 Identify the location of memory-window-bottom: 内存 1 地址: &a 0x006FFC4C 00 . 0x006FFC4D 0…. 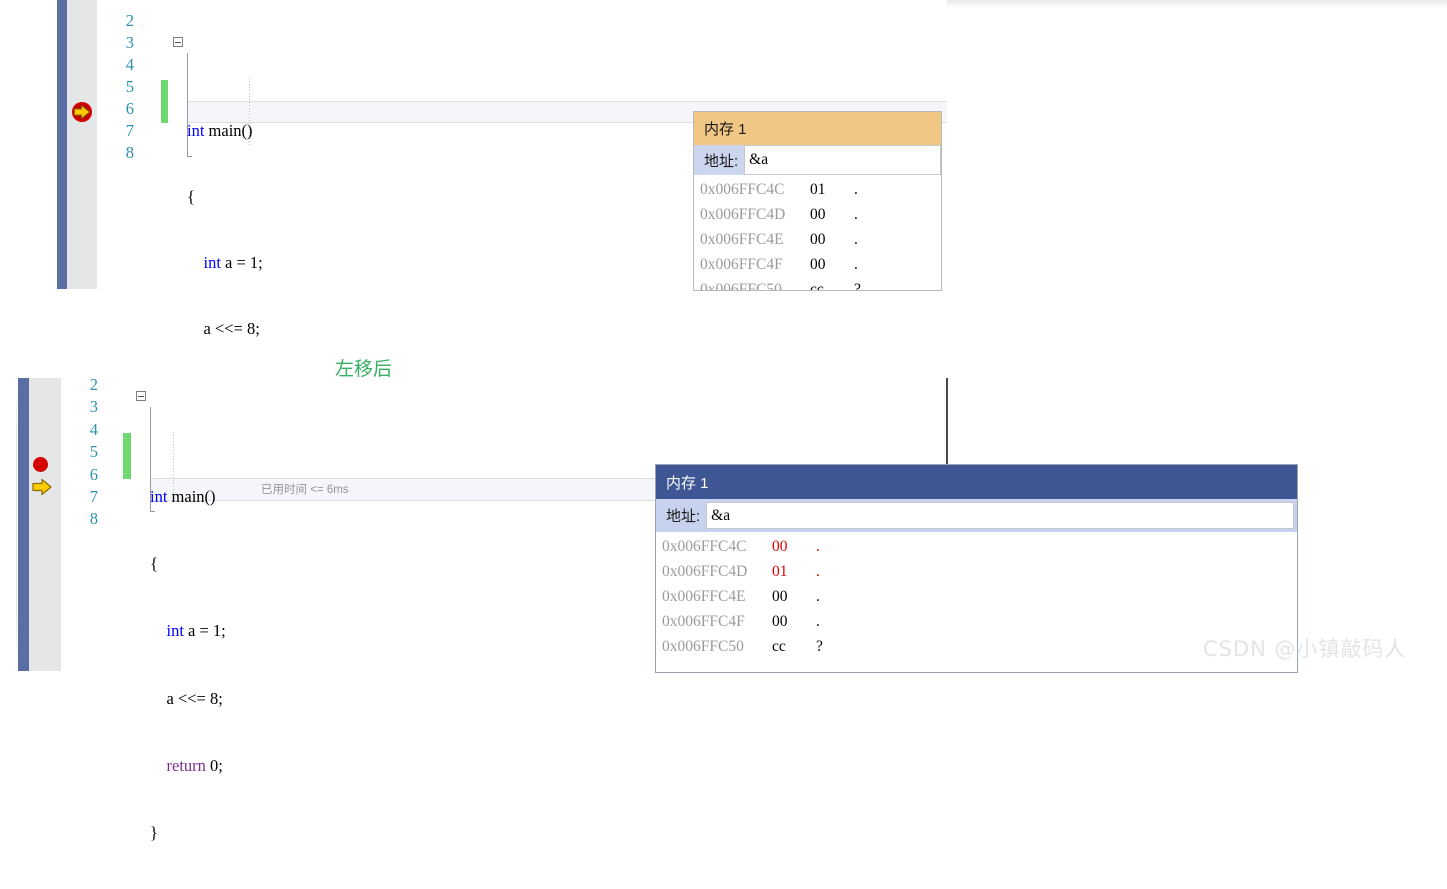
(976, 568).